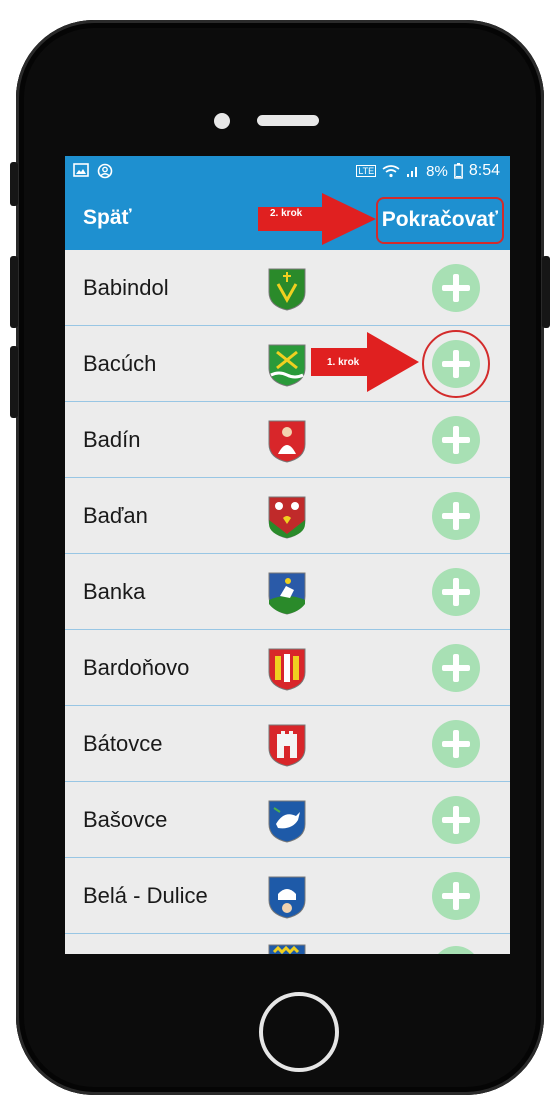 This screenshot has width=560, height=1113. What do you see at coordinates (105, 171) in the screenshot?
I see `account-circle-icon` at bounding box center [105, 171].